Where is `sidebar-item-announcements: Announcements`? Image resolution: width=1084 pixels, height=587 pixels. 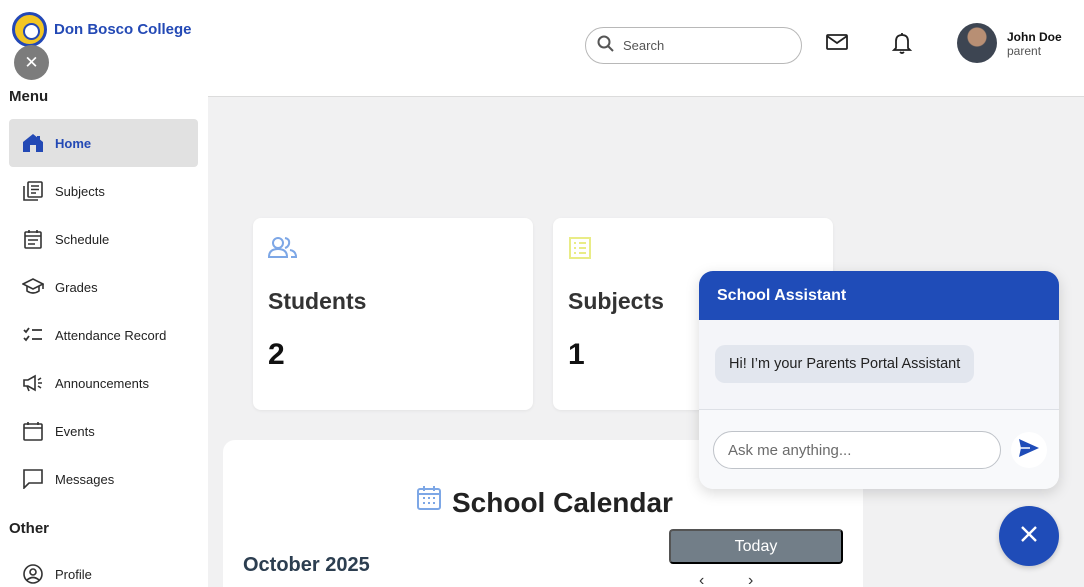 sidebar-item-announcements: Announcements is located at coordinates (103, 383).